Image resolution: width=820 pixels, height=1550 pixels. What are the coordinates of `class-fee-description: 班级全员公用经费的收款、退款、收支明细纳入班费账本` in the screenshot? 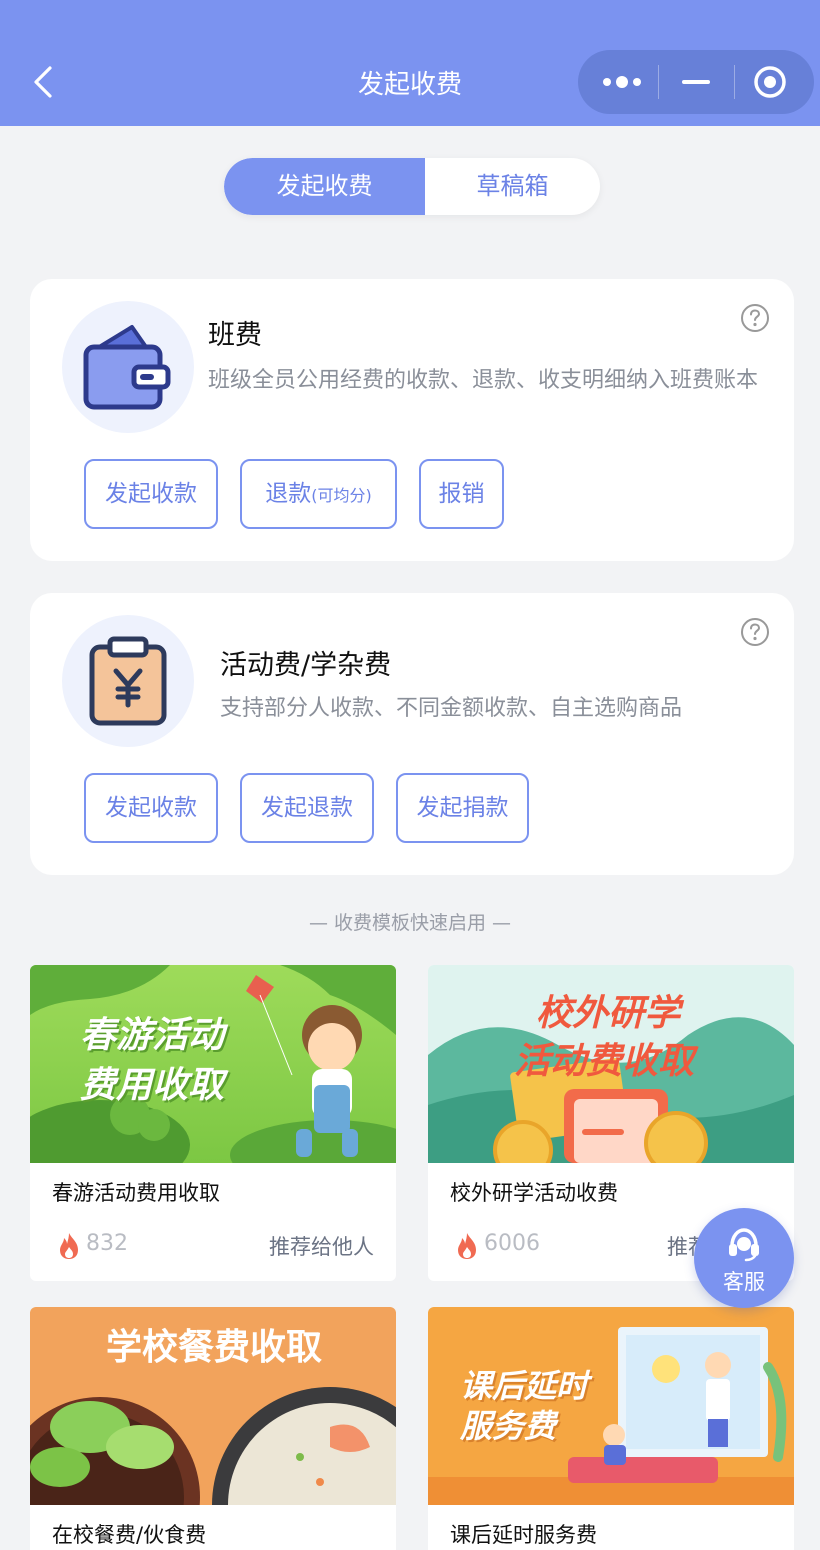 It's located at (483, 380).